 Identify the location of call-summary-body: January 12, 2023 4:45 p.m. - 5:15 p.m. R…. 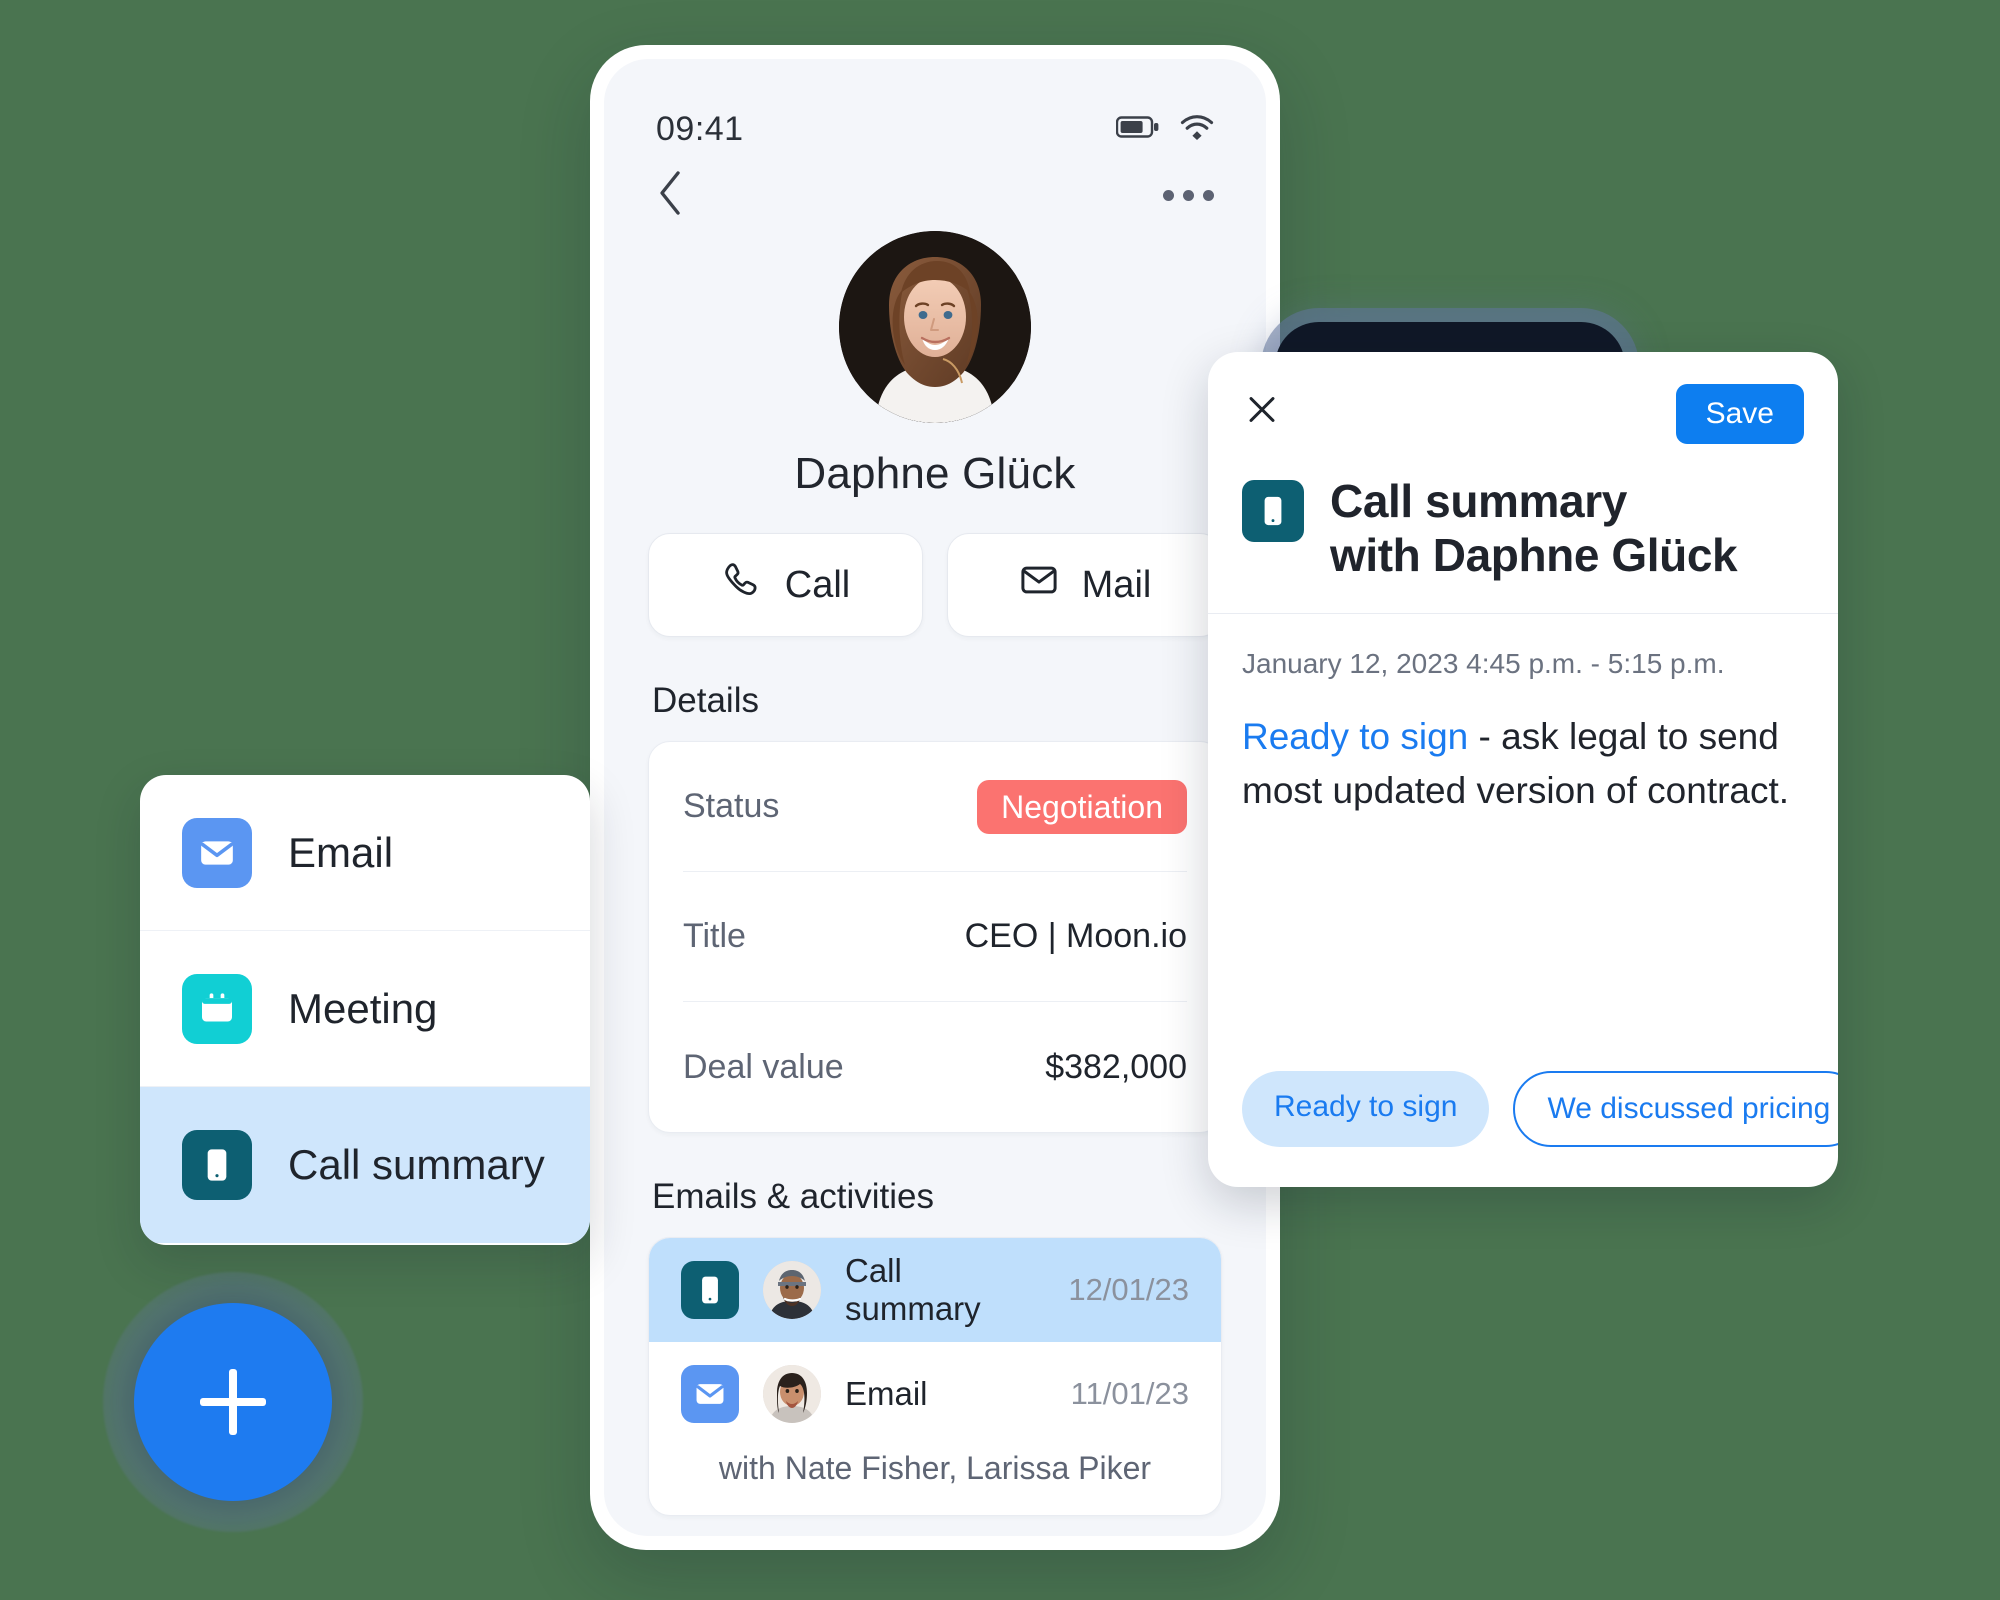
(1523, 842).